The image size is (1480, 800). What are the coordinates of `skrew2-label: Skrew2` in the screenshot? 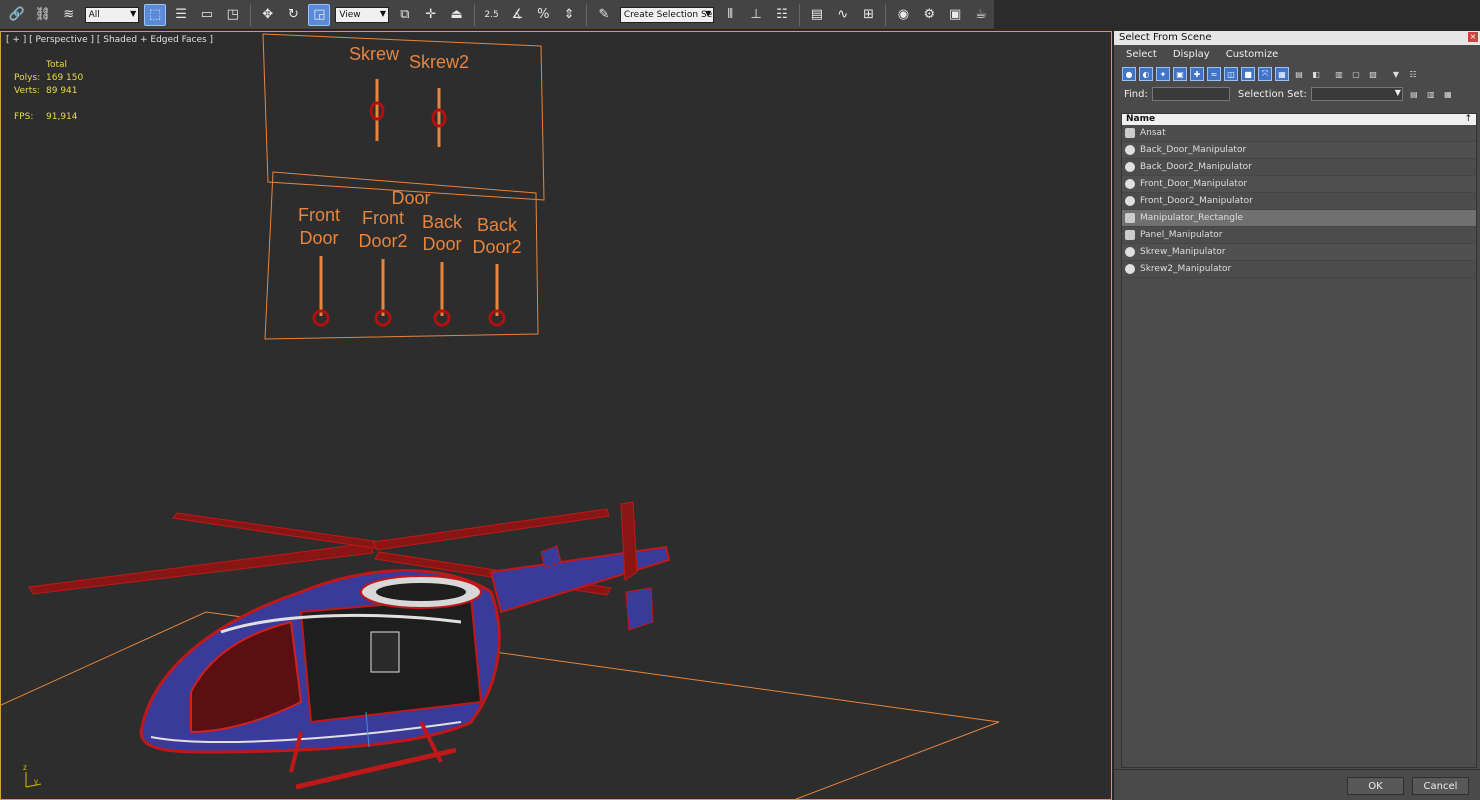 It's located at (439, 62).